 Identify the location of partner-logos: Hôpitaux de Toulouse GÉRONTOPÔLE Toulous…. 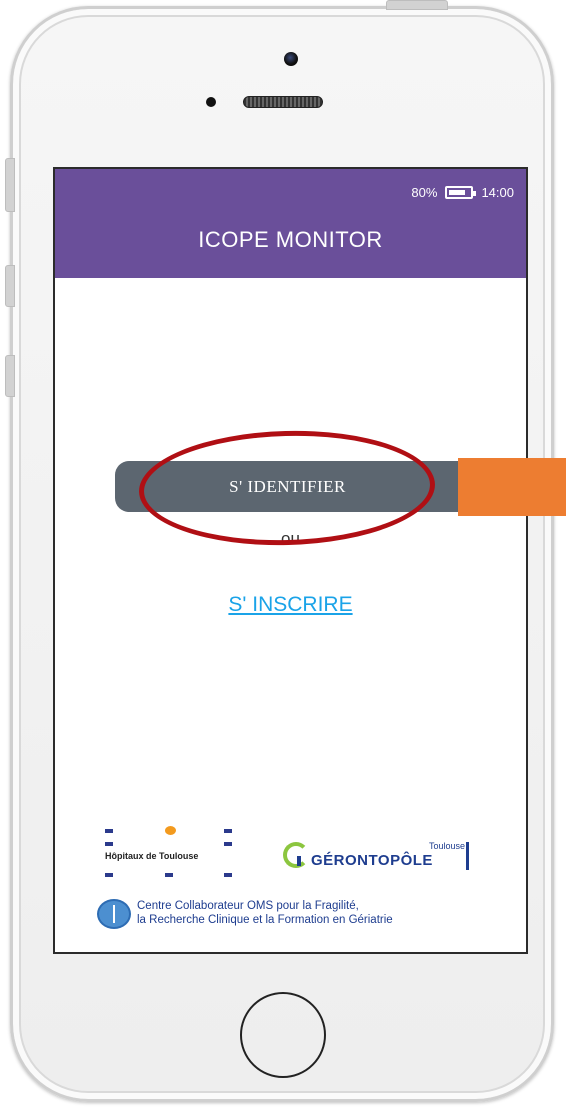
(290, 873).